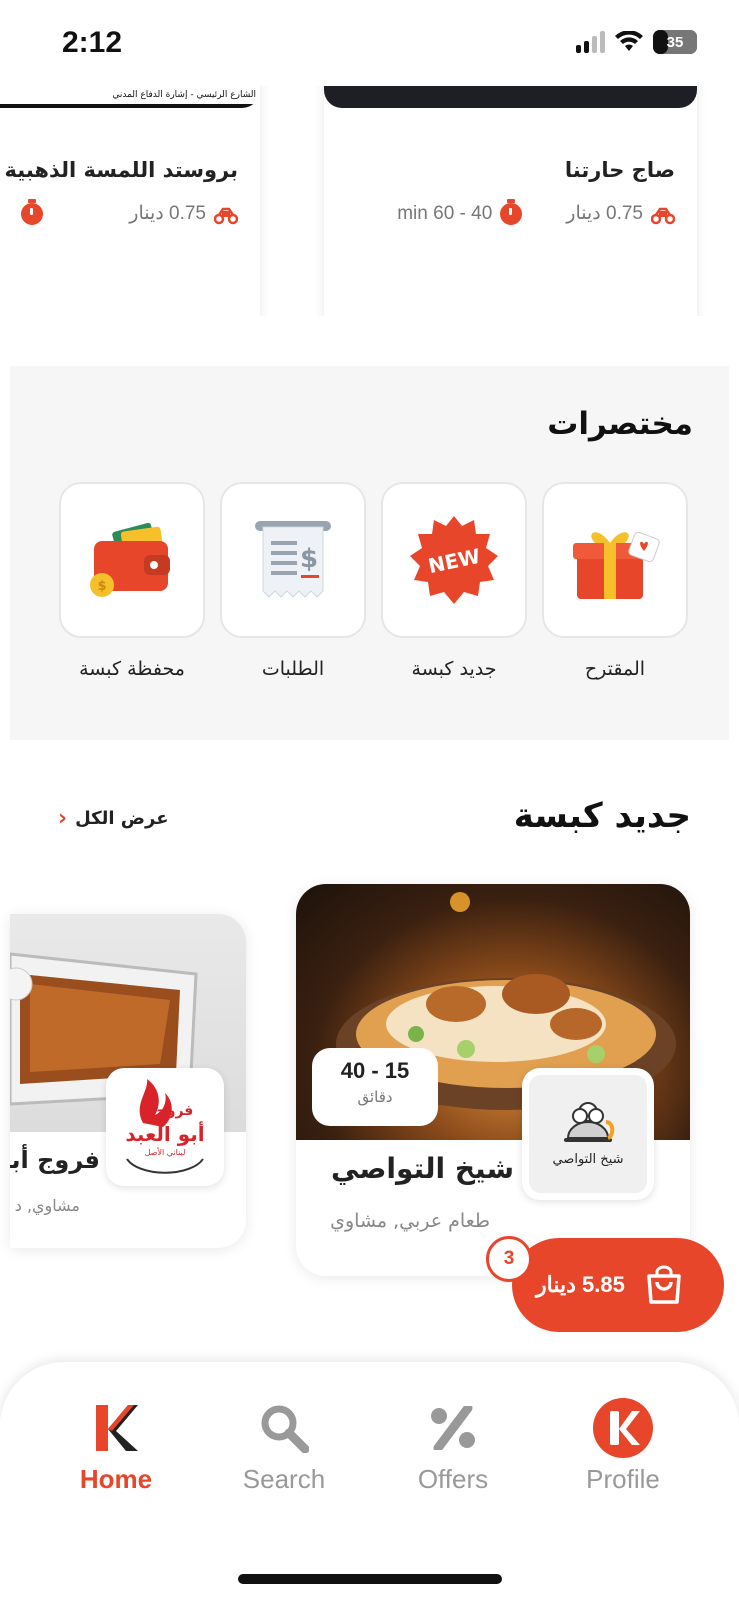  I want to click on percent-icon, so click(453, 1428).